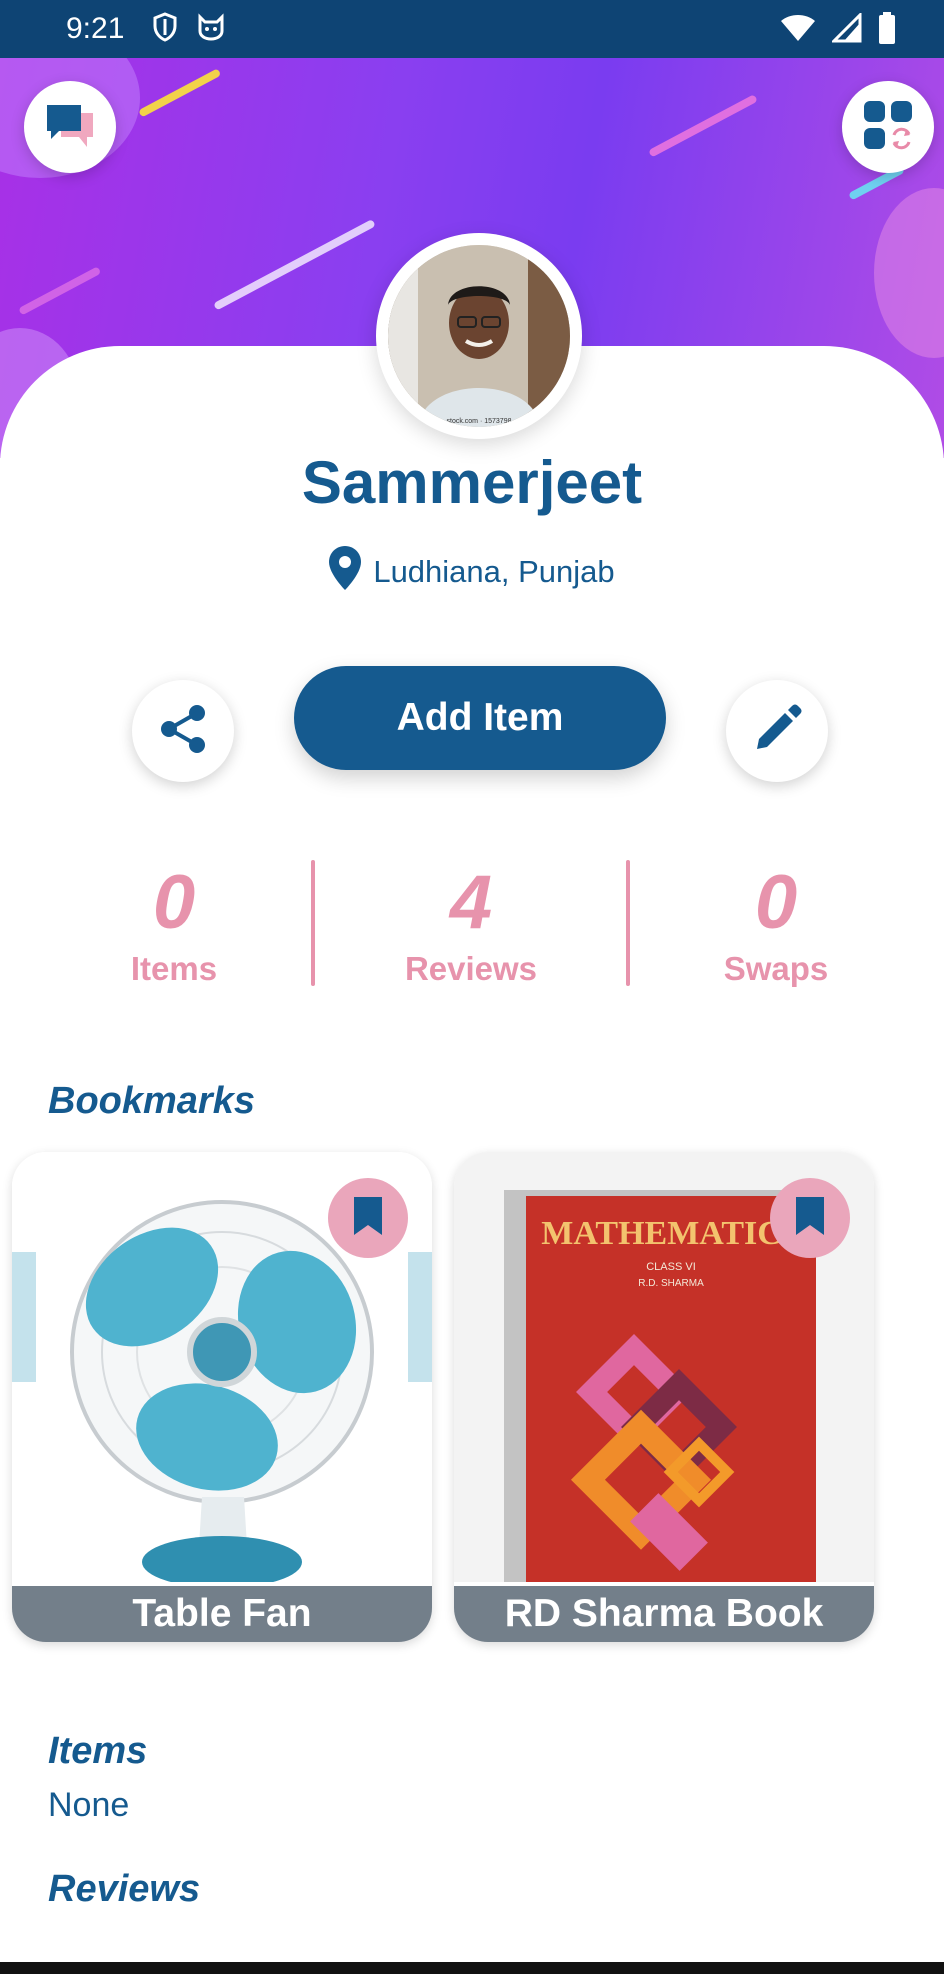 The width and height of the screenshot is (944, 1974). What do you see at coordinates (480, 718) in the screenshot?
I see `add-item-button: Add Item` at bounding box center [480, 718].